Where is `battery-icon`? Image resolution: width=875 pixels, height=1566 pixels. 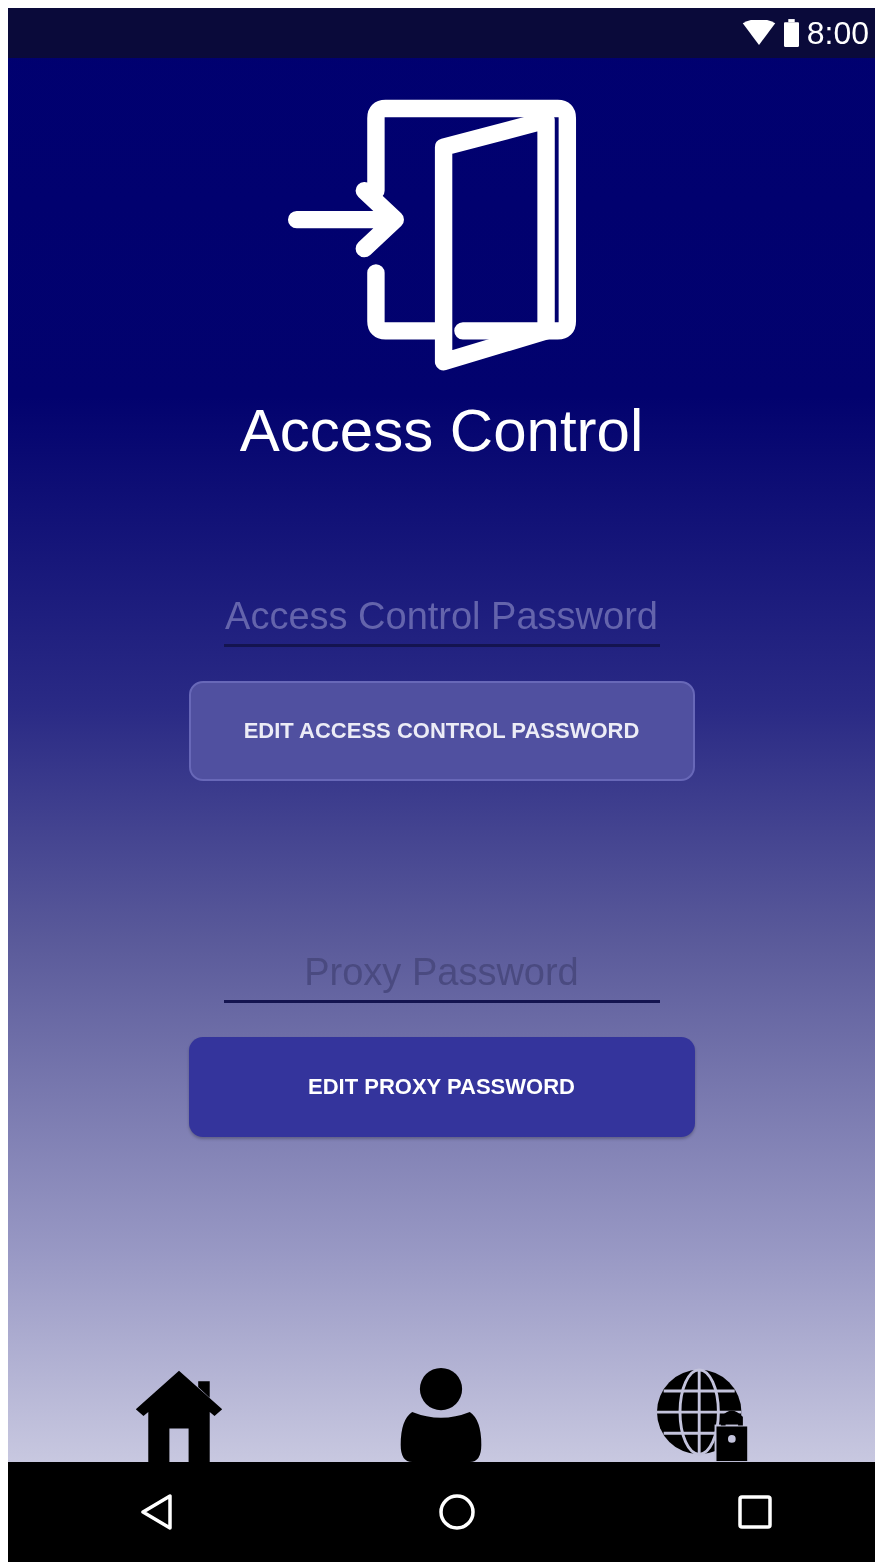 battery-icon is located at coordinates (791, 33).